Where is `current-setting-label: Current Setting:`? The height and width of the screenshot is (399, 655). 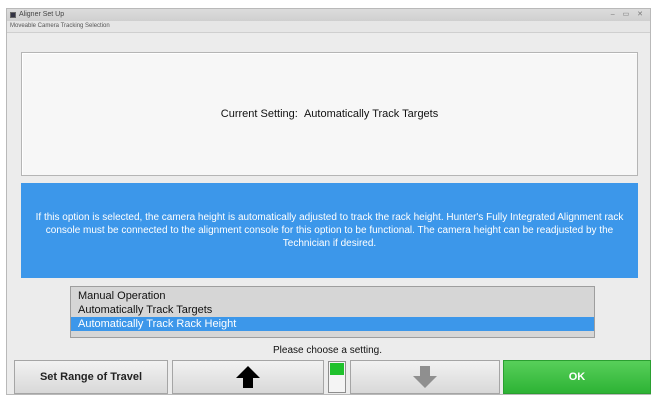
current-setting-label: Current Setting: is located at coordinates (259, 114).